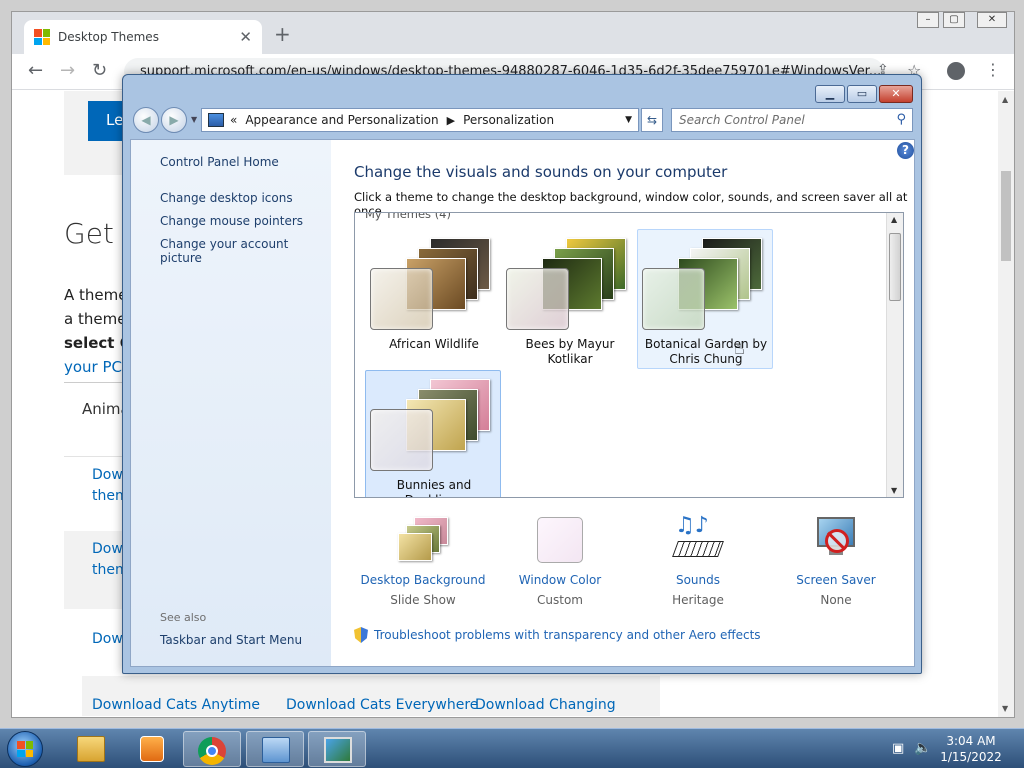 This screenshot has width=1024, height=768. What do you see at coordinates (231, 640) in the screenshot?
I see `sidebar-item-taskbar: Taskbar and Start Menu` at bounding box center [231, 640].